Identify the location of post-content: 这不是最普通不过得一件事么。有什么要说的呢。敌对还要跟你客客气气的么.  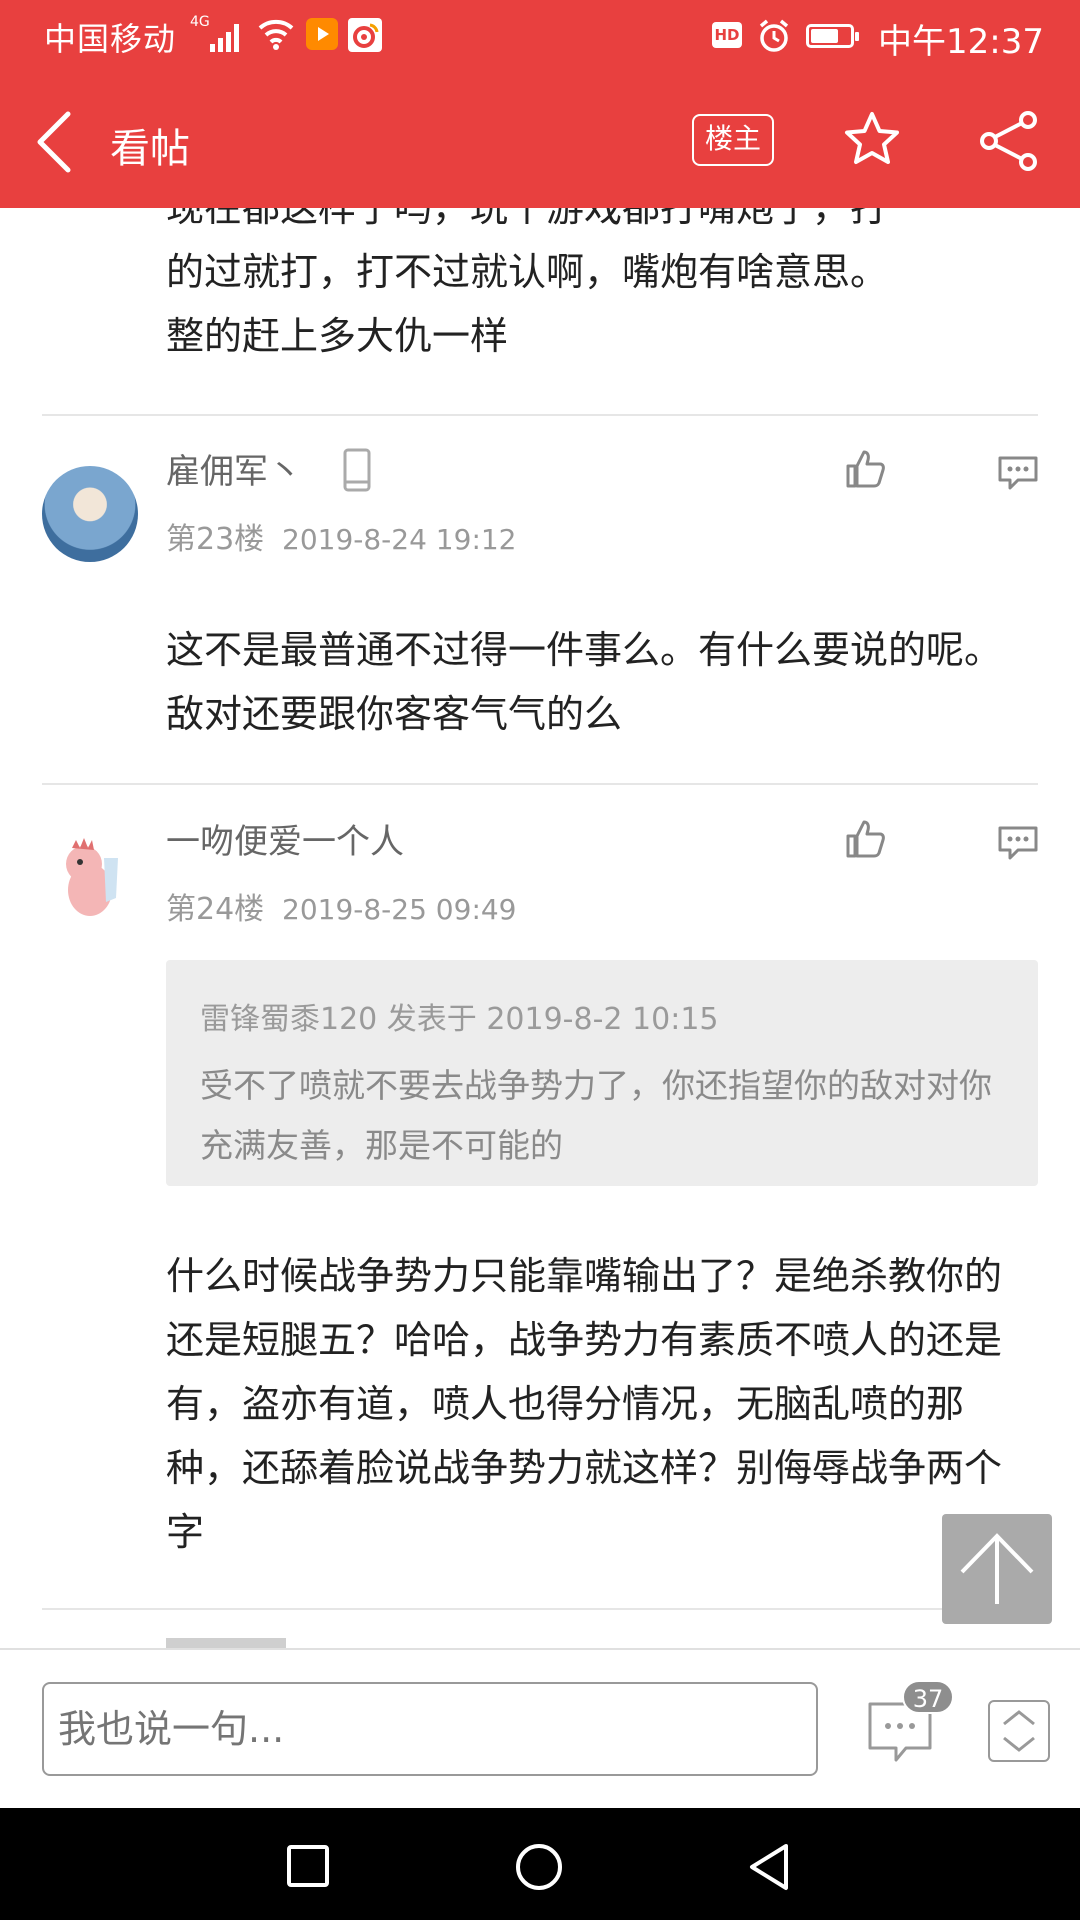
(584, 682).